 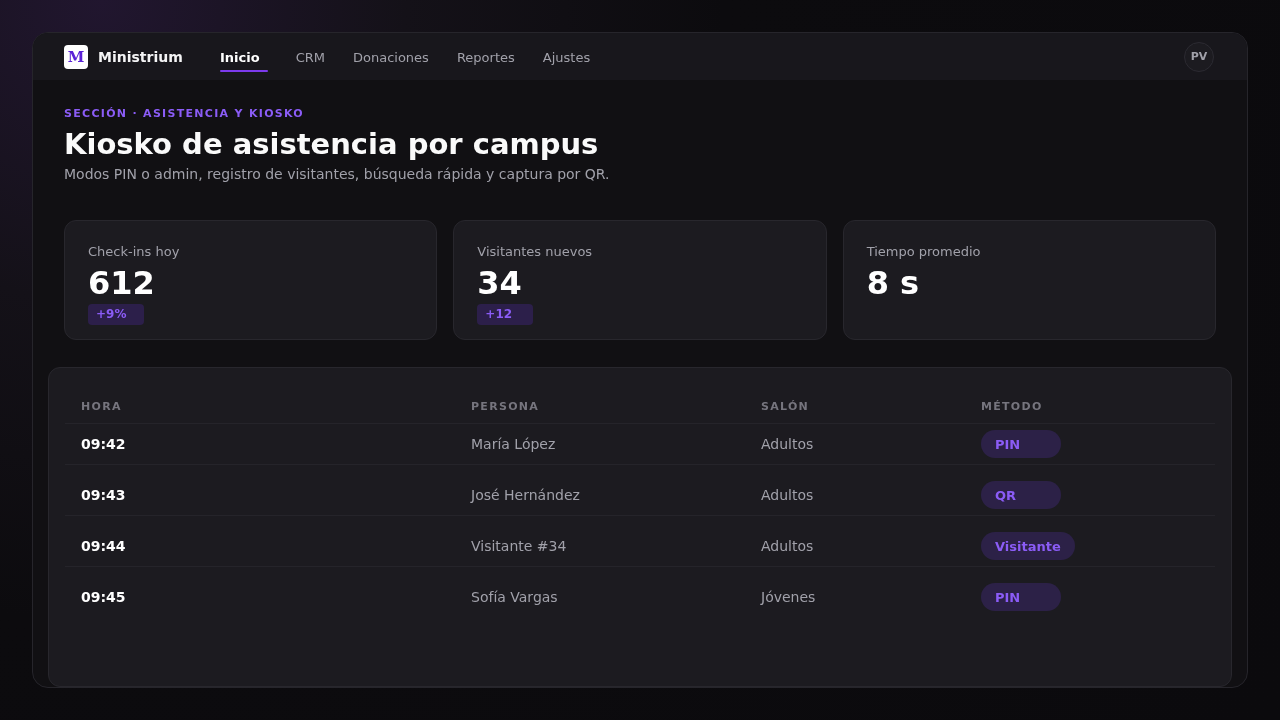 I want to click on page-title: Kiosko de asistencia por campus, so click(x=331, y=144).